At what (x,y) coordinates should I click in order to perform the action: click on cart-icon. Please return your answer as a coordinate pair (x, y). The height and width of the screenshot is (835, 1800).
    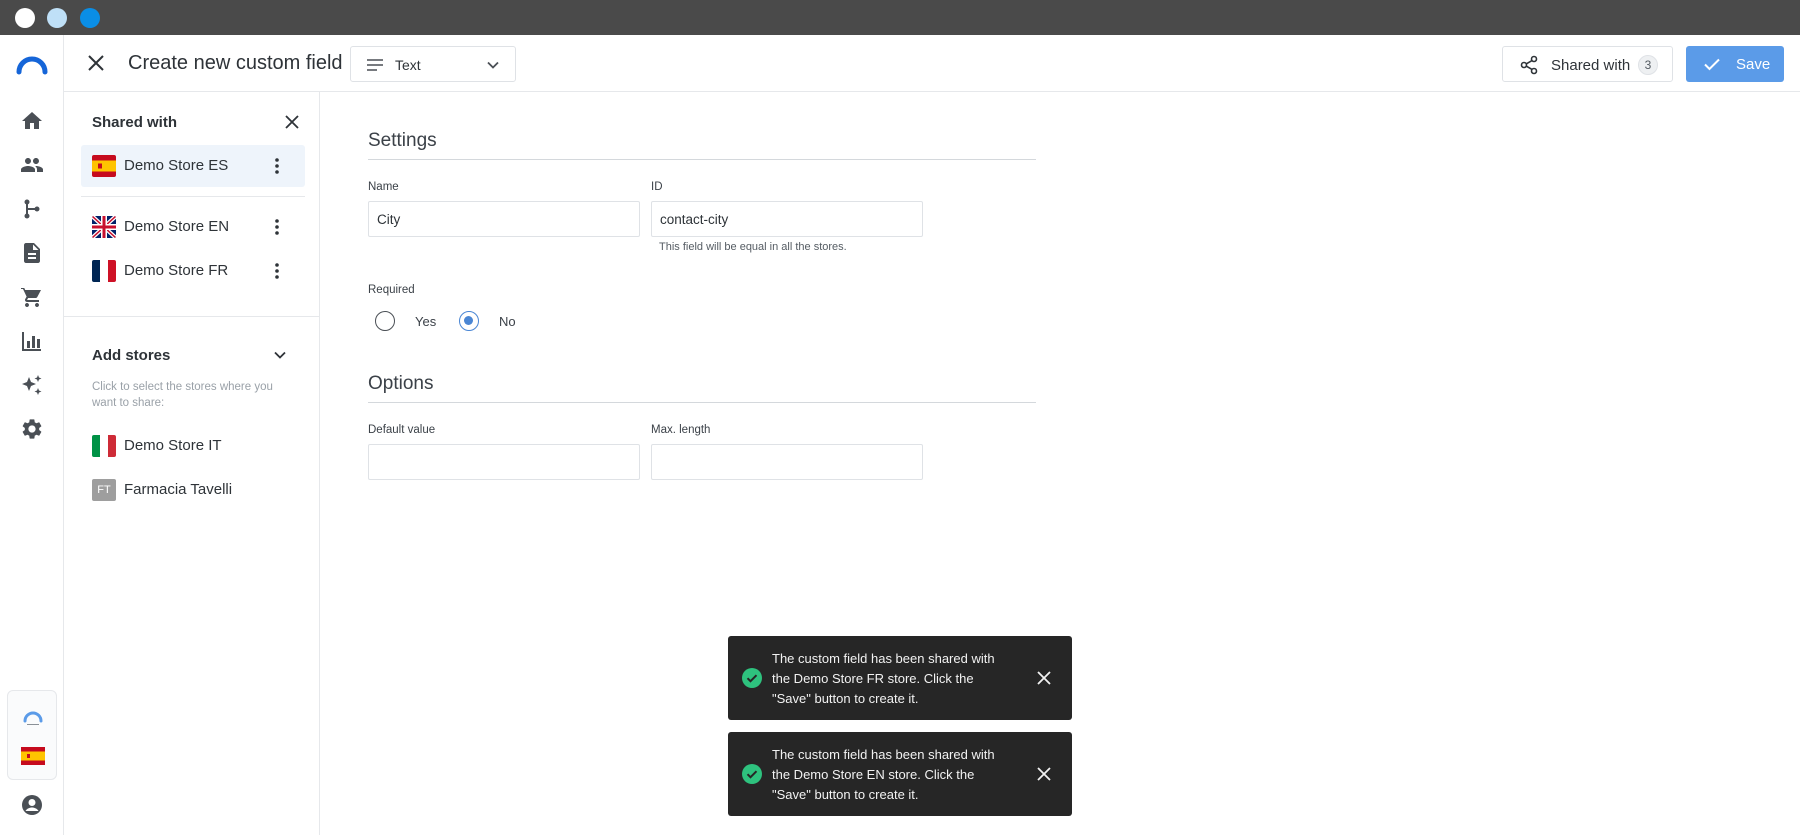
    Looking at the image, I should click on (32, 297).